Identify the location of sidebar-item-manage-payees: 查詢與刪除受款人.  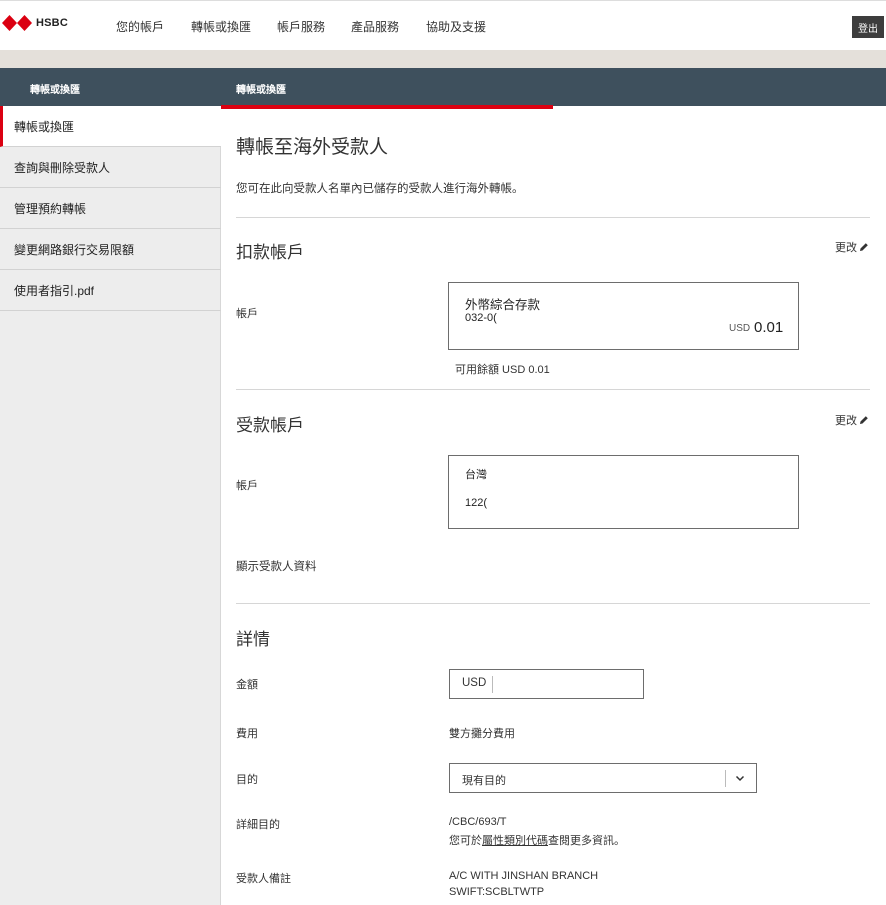
(110, 167).